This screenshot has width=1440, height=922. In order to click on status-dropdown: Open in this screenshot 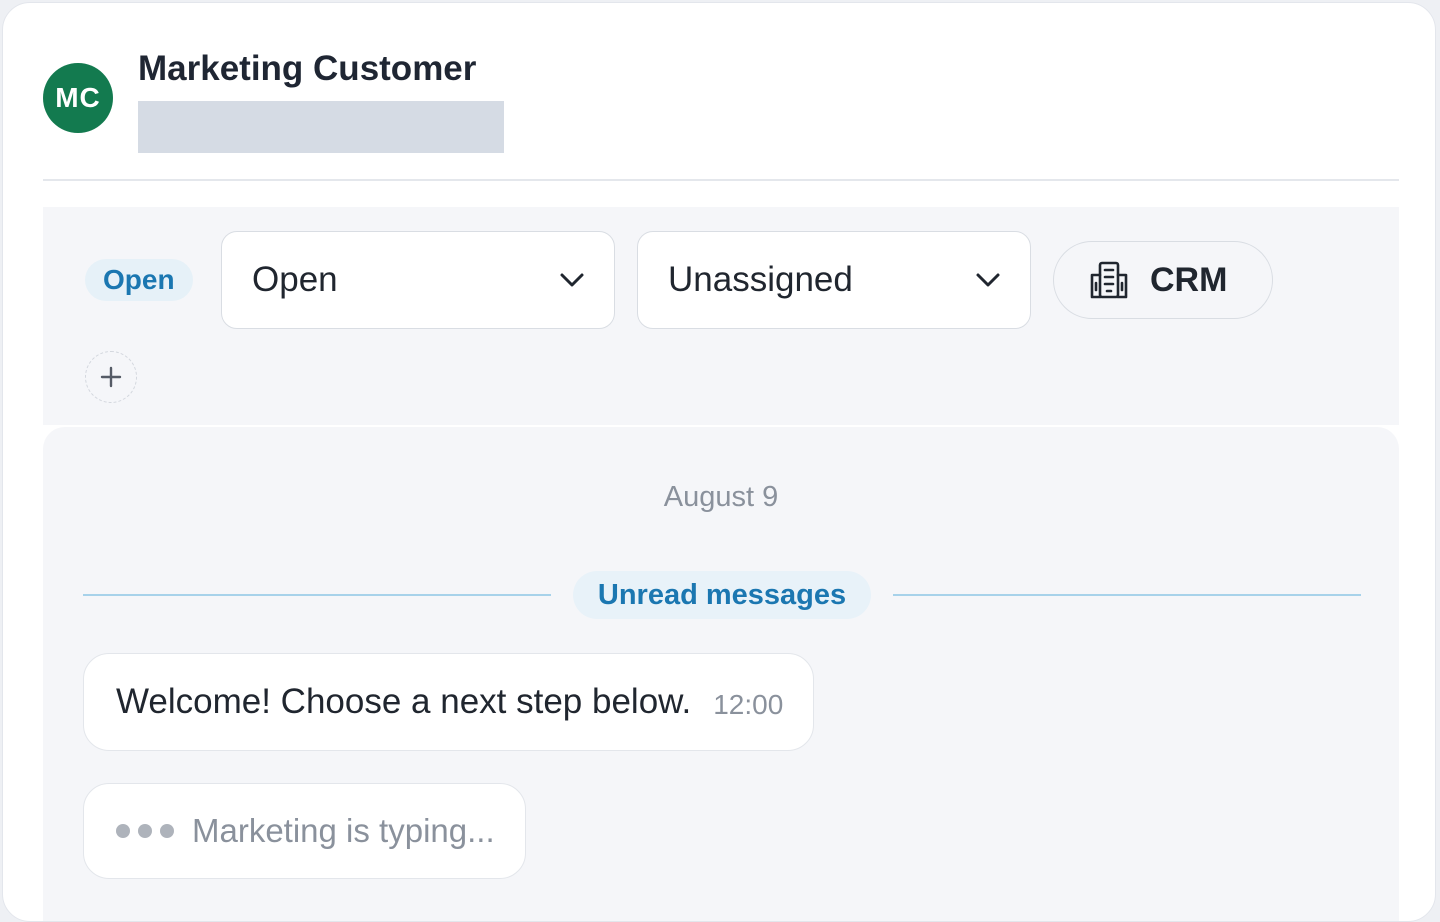, I will do `click(418, 280)`.